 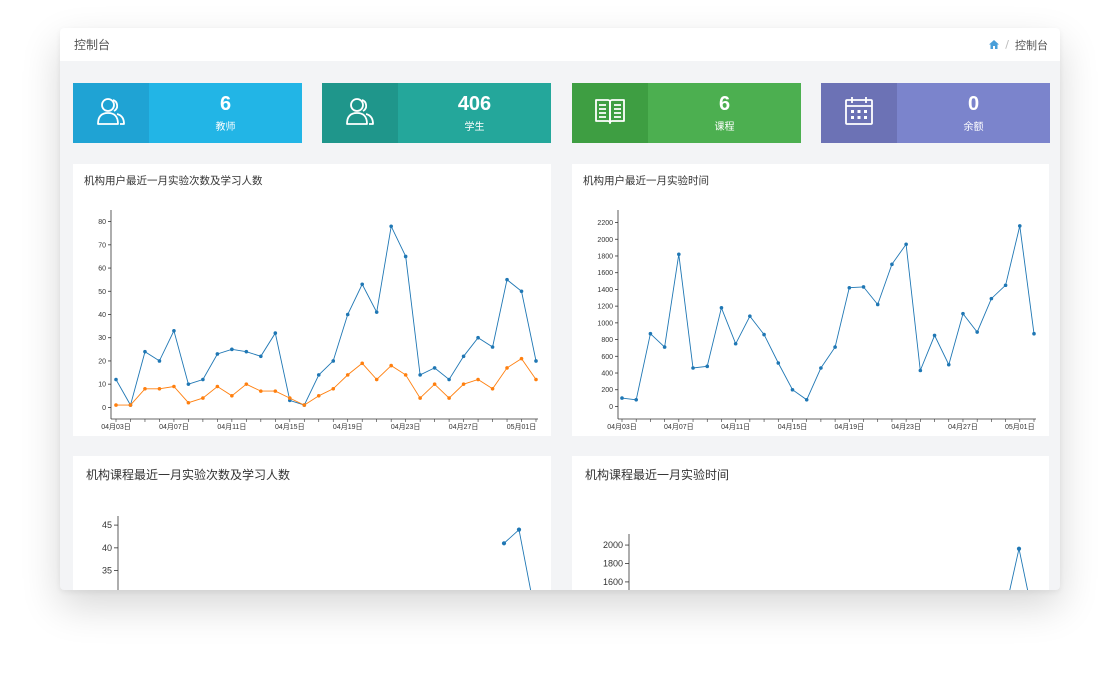 What do you see at coordinates (605, 307) in the screenshot?
I see `y-tick-label: 1200` at bounding box center [605, 307].